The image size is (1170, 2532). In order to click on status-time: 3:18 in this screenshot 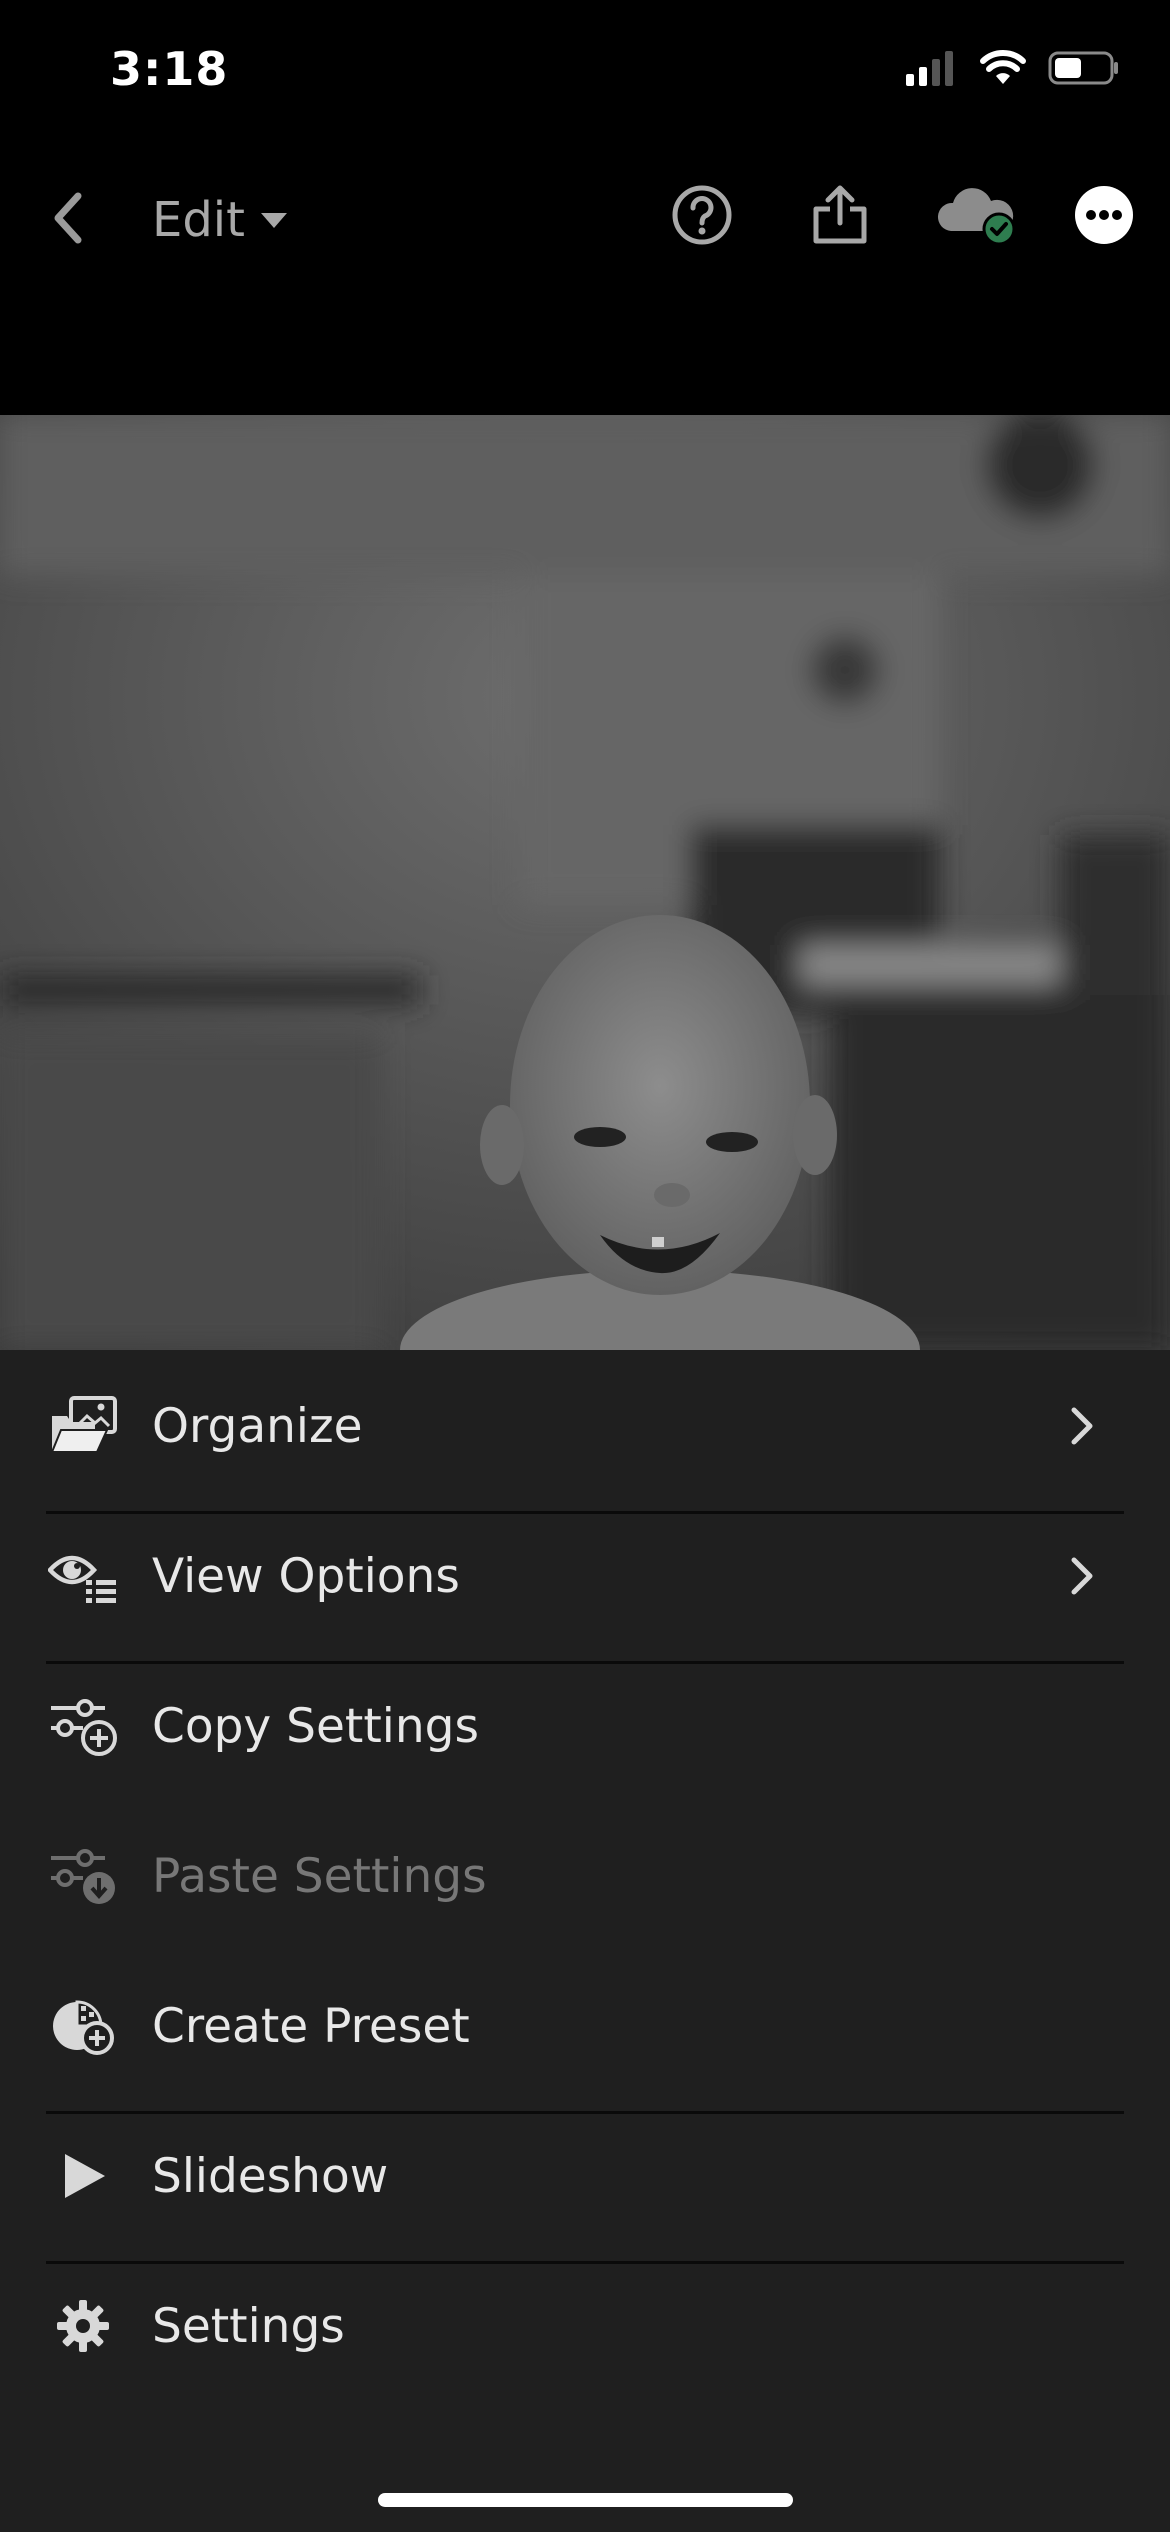, I will do `click(169, 69)`.